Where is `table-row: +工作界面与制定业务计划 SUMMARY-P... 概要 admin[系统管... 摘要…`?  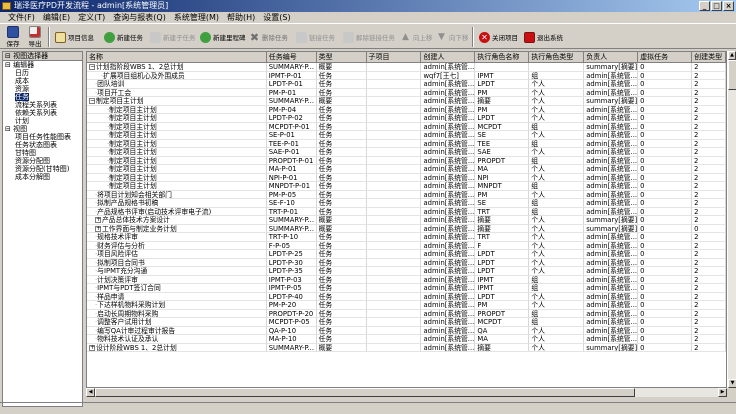
table-row: +工作界面与制定业务计划 SUMMARY-P... 概要 admin[系统管... 摘要… is located at coordinates (406, 228).